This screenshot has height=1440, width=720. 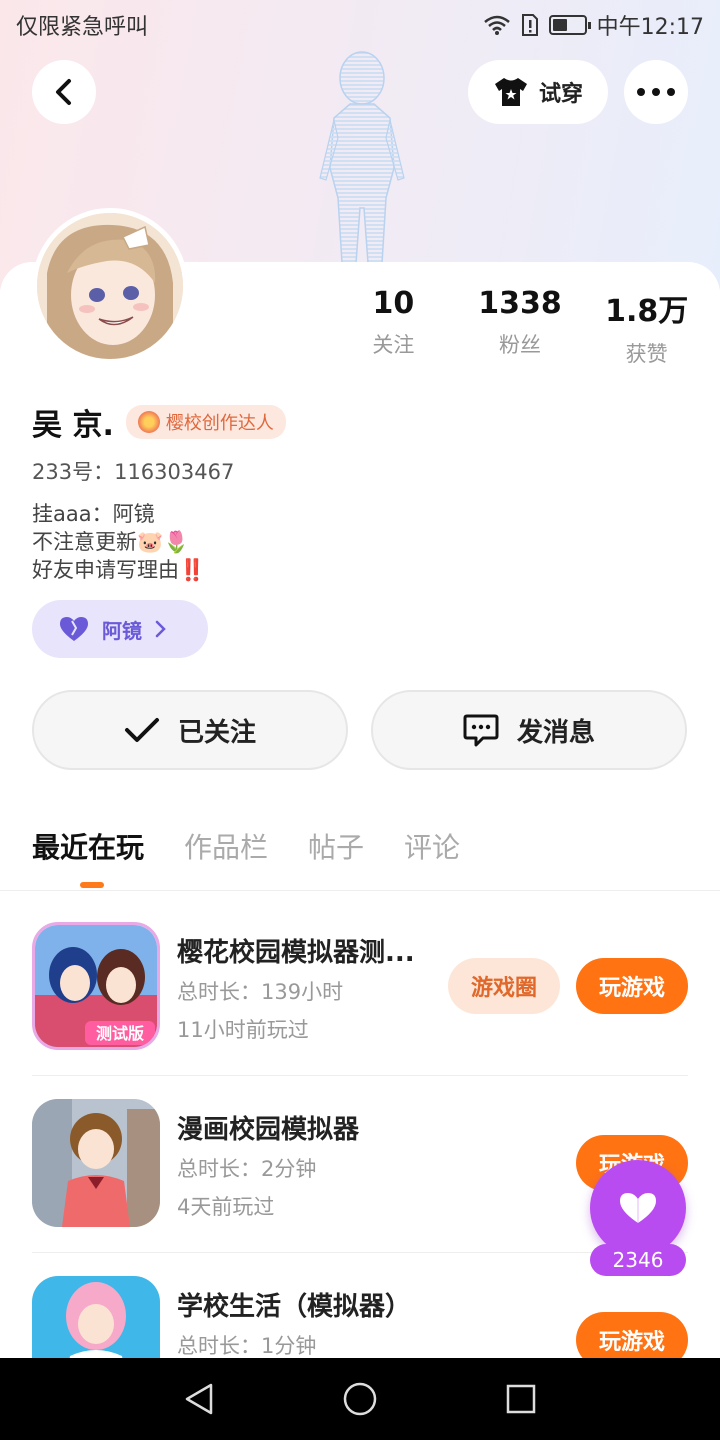 What do you see at coordinates (88, 857) in the screenshot?
I see `tab-recently-played: 最近在玩` at bounding box center [88, 857].